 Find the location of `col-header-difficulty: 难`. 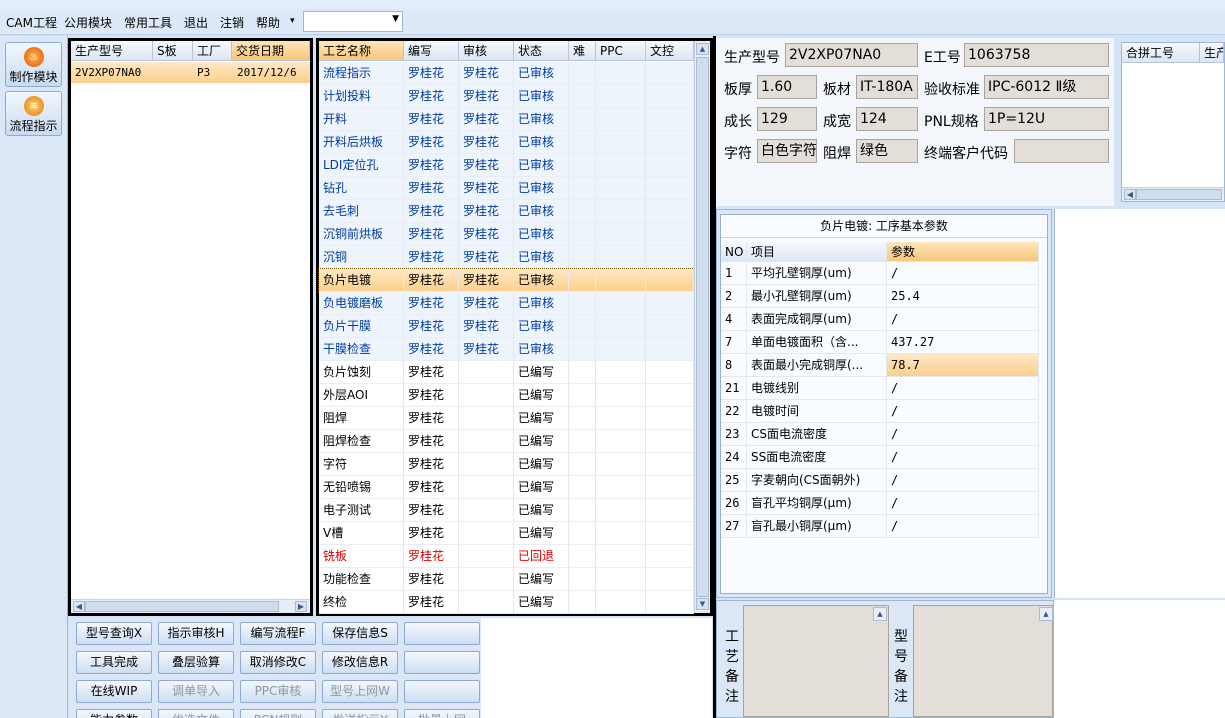

col-header-difficulty: 难 is located at coordinates (582, 51).